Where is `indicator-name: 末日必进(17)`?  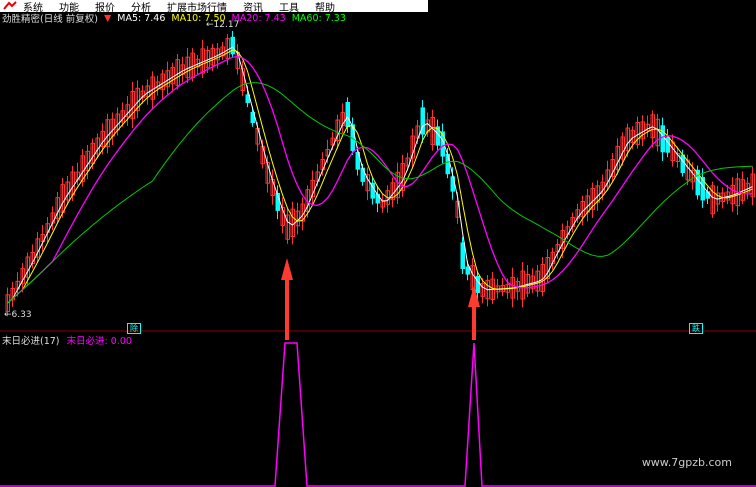
indicator-name: 末日必进(17) is located at coordinates (31, 341).